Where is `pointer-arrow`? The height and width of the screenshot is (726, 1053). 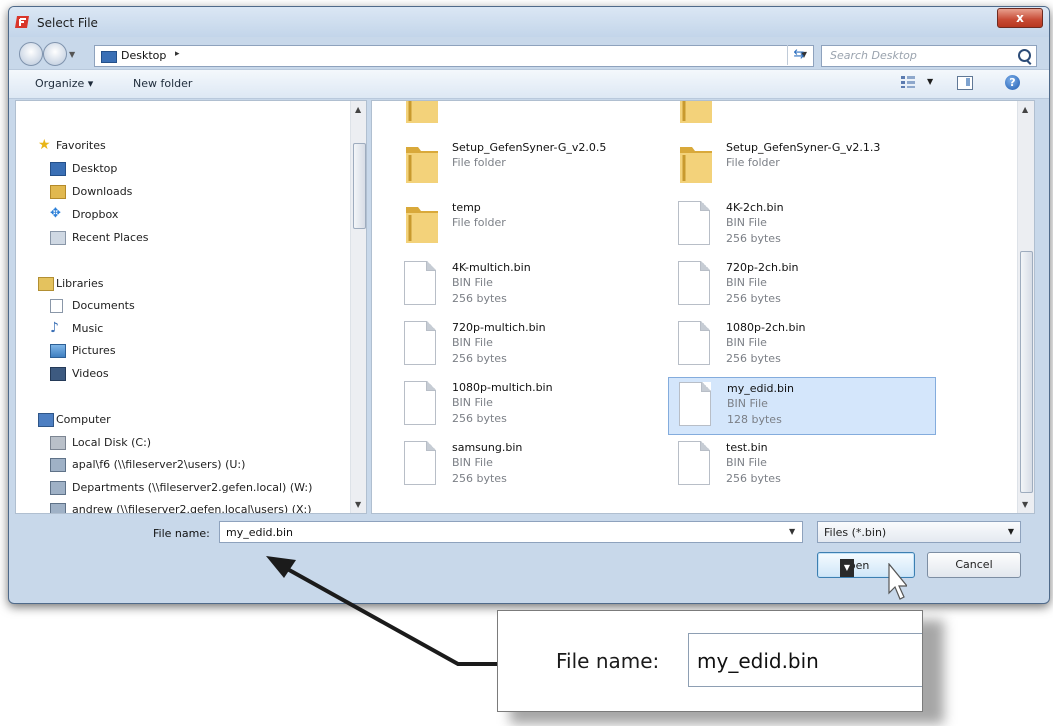 pointer-arrow is located at coordinates (381, 611).